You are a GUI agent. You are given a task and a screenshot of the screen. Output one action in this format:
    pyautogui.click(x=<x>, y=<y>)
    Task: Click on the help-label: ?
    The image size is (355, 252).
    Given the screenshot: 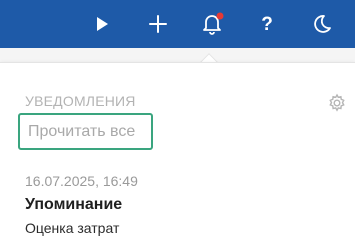 What is the action you would take?
    pyautogui.click(x=267, y=24)
    